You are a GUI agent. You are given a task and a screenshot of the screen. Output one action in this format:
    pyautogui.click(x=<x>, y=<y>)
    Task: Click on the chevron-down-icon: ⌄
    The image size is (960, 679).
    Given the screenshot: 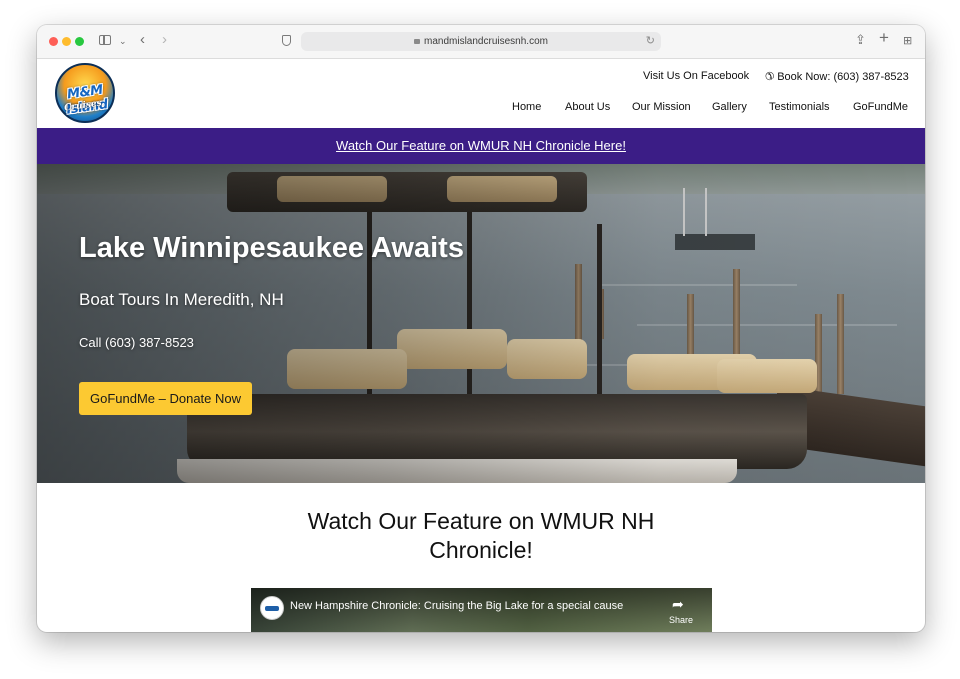 What is the action you would take?
    pyautogui.click(x=123, y=41)
    